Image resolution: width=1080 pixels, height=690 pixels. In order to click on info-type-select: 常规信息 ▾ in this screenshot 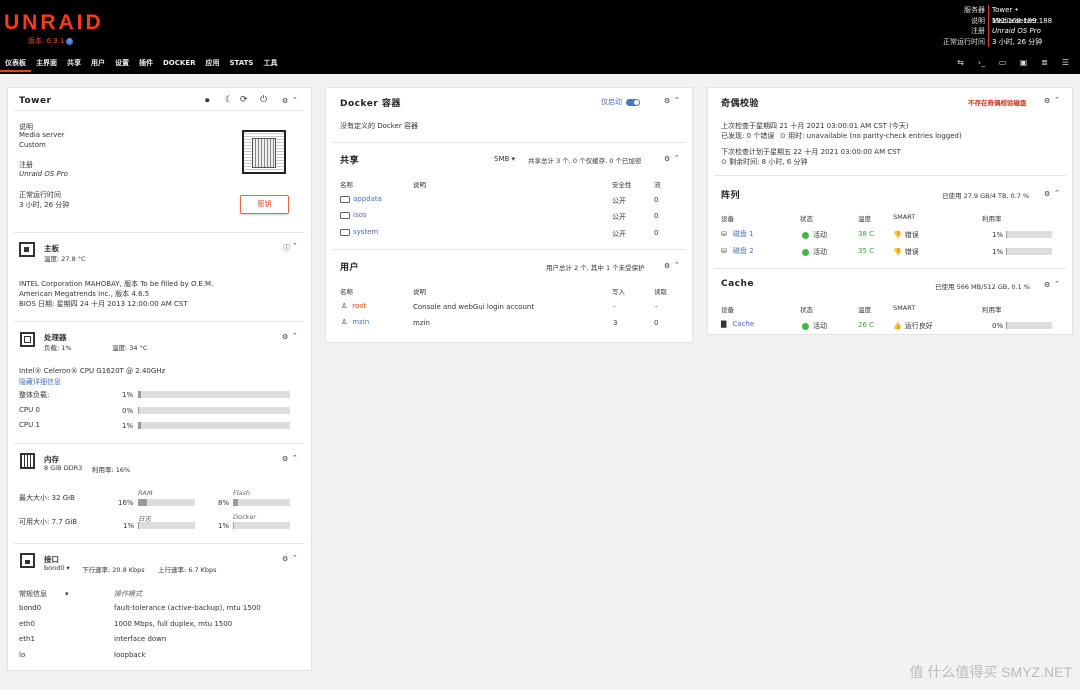, I will do `click(44, 594)`.